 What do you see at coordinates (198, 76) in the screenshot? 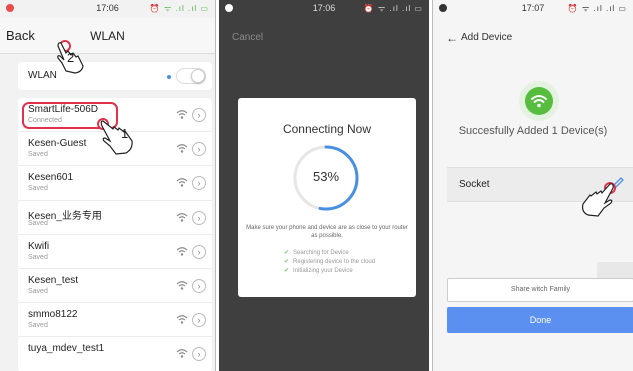
I see `toggle-knob` at bounding box center [198, 76].